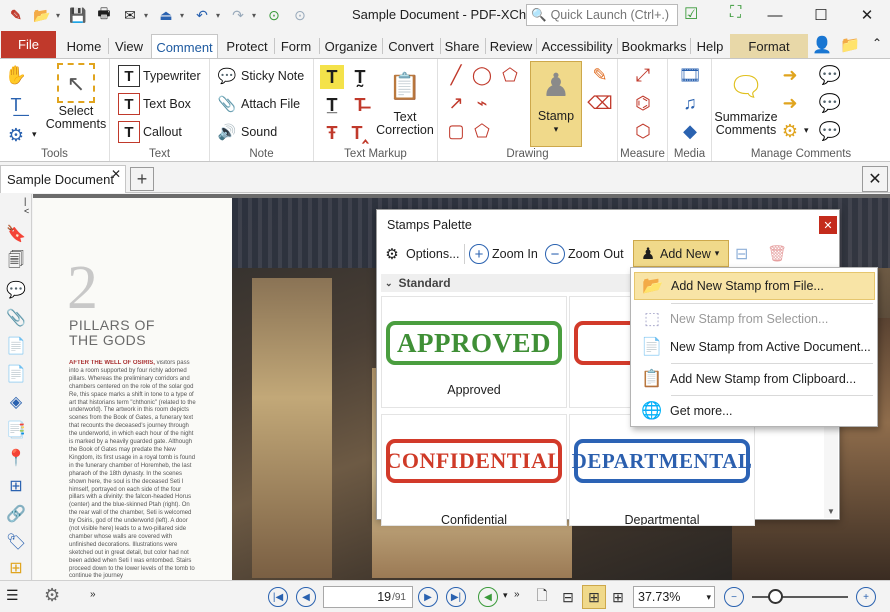 This screenshot has height=612, width=890. I want to click on status-settings-icon: ⚙, so click(52, 595).